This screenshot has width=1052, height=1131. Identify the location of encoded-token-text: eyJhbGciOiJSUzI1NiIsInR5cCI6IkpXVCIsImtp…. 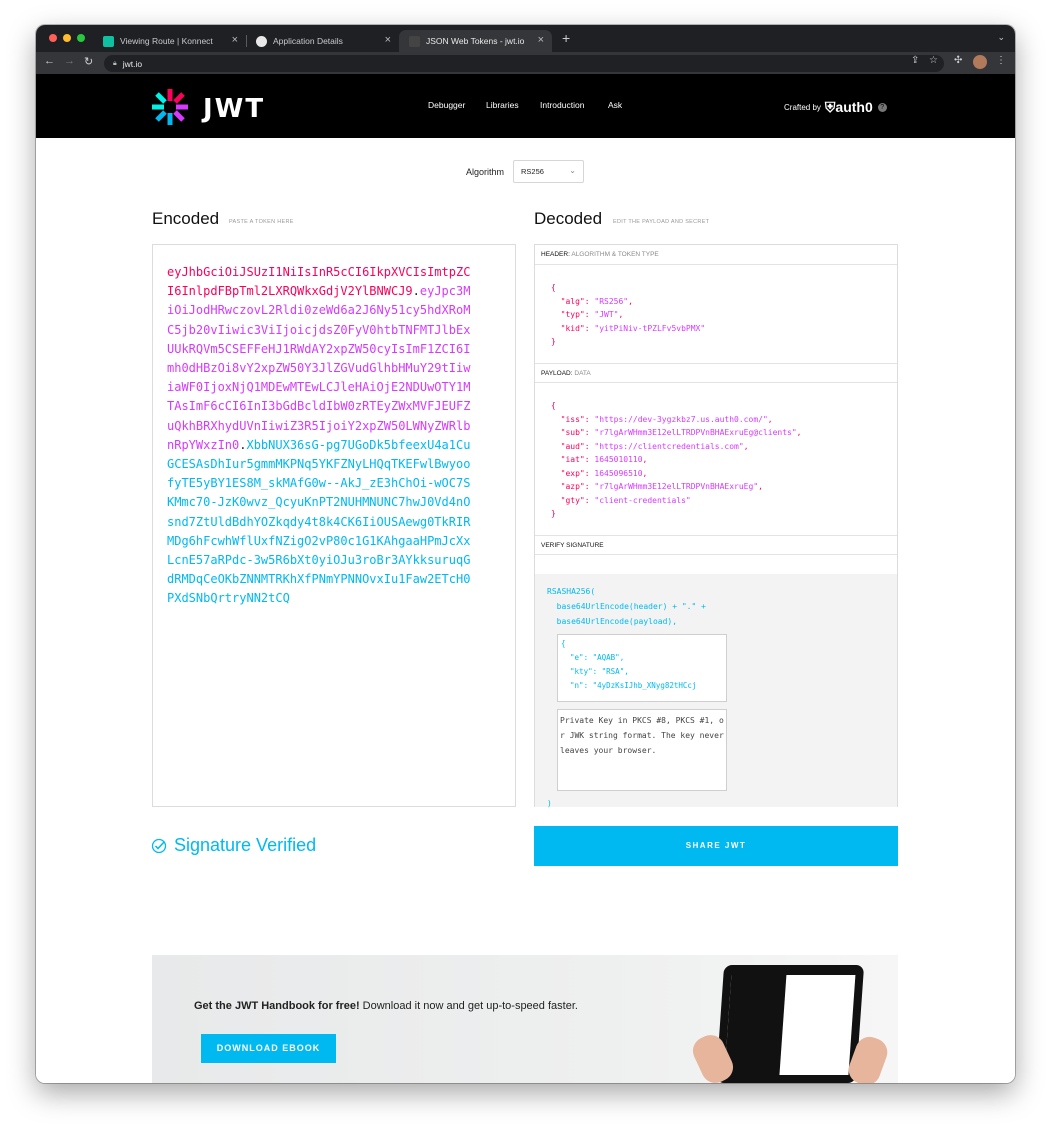
(319, 436).